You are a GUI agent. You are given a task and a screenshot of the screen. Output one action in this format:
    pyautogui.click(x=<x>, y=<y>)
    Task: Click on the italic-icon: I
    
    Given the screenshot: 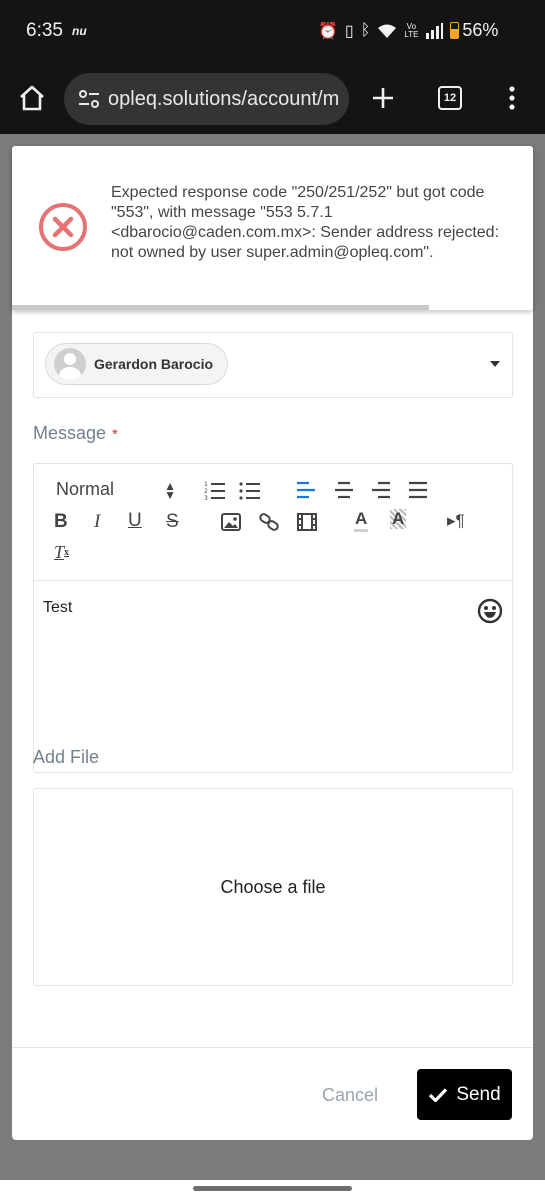 What is the action you would take?
    pyautogui.click(x=97, y=522)
    